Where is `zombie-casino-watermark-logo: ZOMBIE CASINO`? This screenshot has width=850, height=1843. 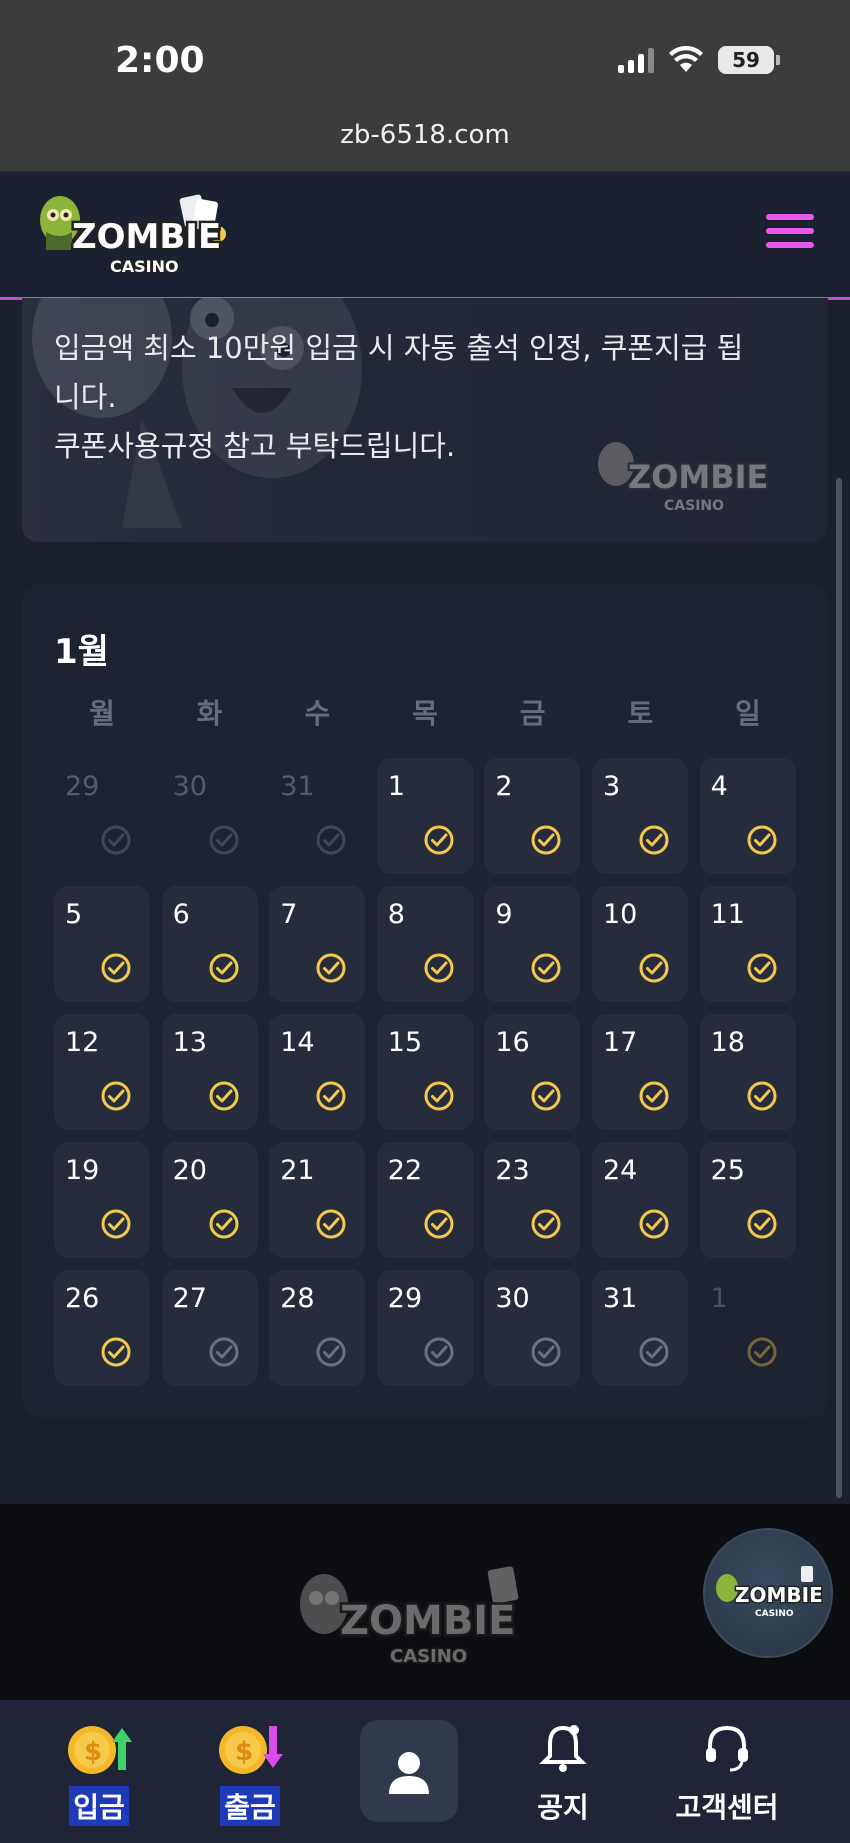 zombie-casino-watermark-logo: ZOMBIE CASINO is located at coordinates (684, 478).